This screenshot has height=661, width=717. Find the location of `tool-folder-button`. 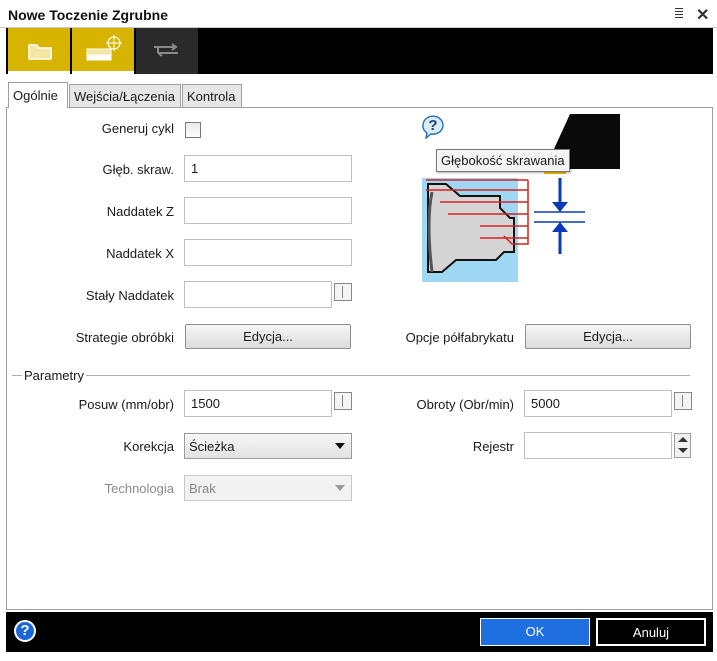

tool-folder-button is located at coordinates (39, 51).